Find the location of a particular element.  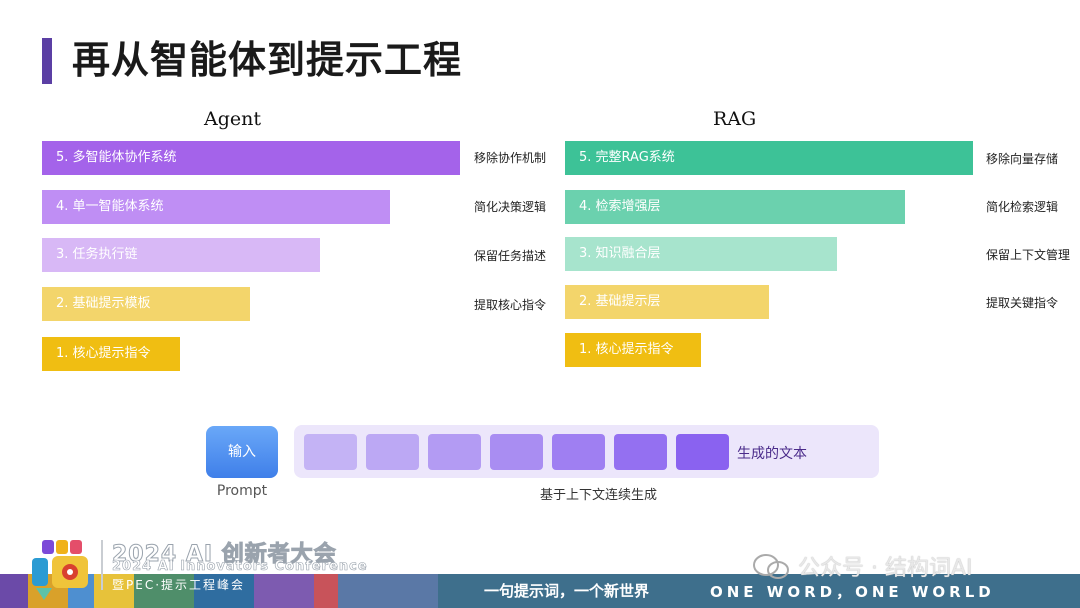

agent-bar-2: 2. 基础提示模板 is located at coordinates (146, 304).